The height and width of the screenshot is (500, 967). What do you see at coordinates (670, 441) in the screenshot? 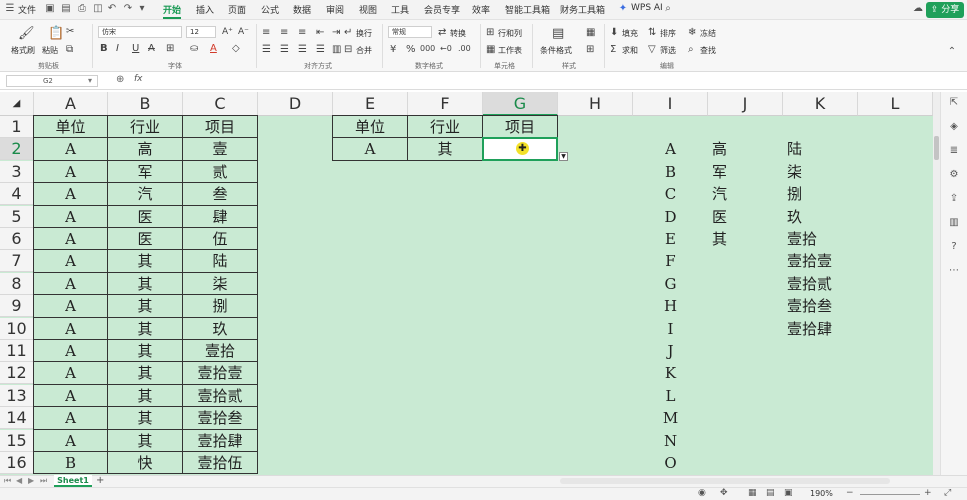
I see `list-cell: N` at bounding box center [670, 441].